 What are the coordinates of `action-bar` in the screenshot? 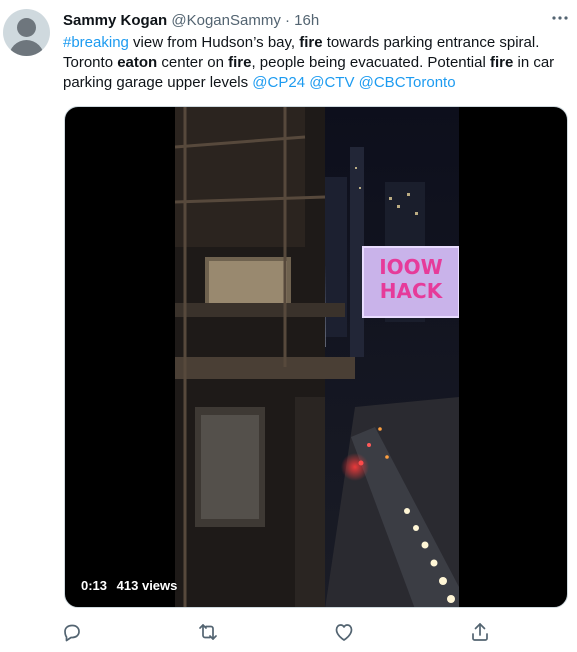 It's located at (295, 632).